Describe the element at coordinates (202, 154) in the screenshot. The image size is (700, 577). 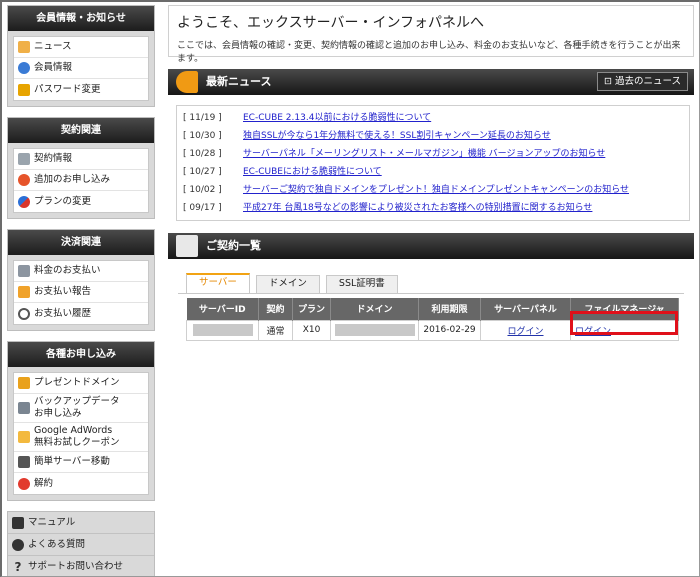
I see `news-date: [ 10/28 ]` at that location.